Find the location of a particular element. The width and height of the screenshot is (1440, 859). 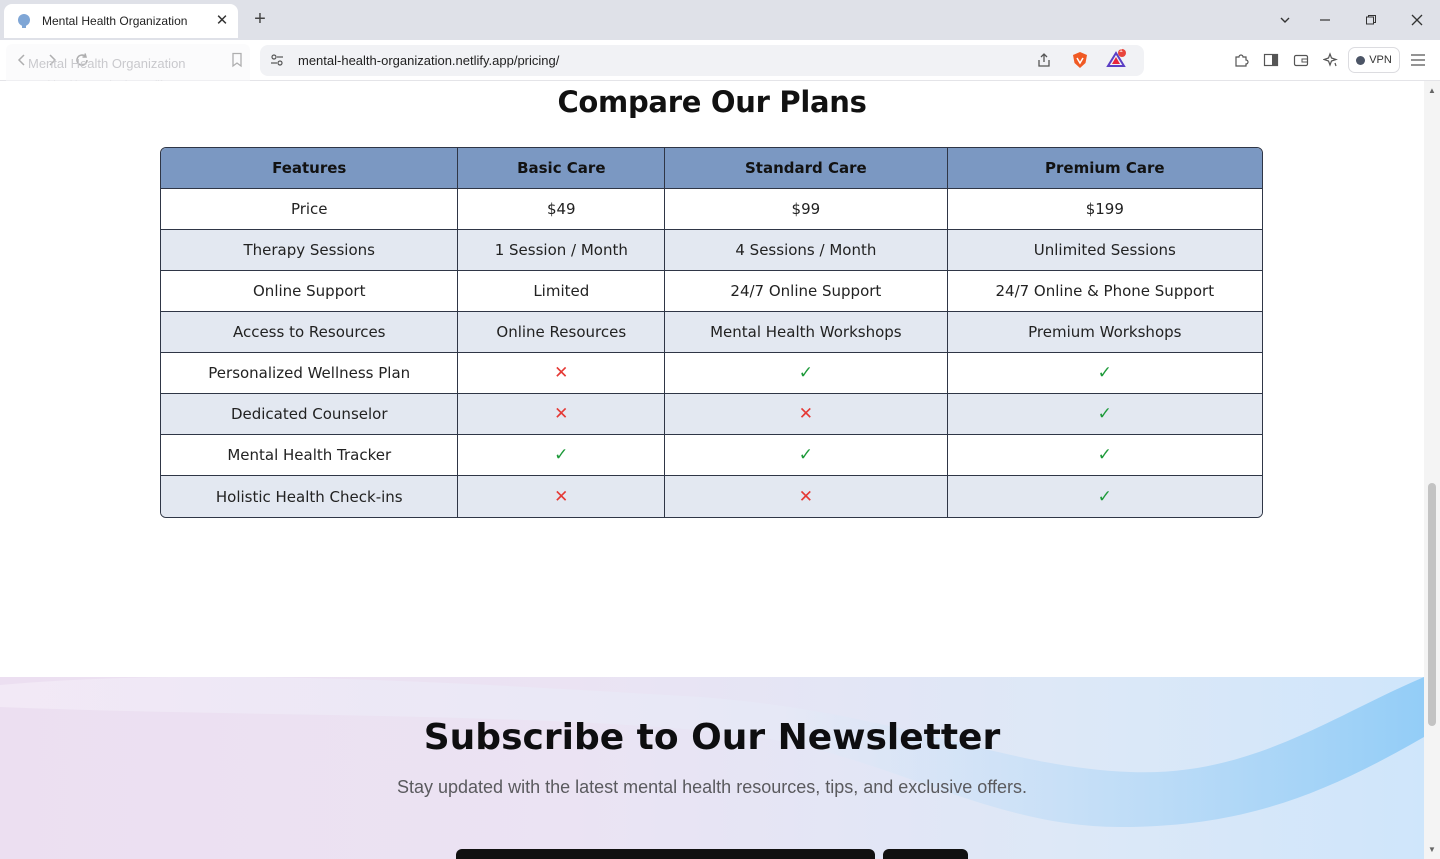

table-row: Personalized Wellness Plan ✕ ✓ ✓ is located at coordinates (711, 373).